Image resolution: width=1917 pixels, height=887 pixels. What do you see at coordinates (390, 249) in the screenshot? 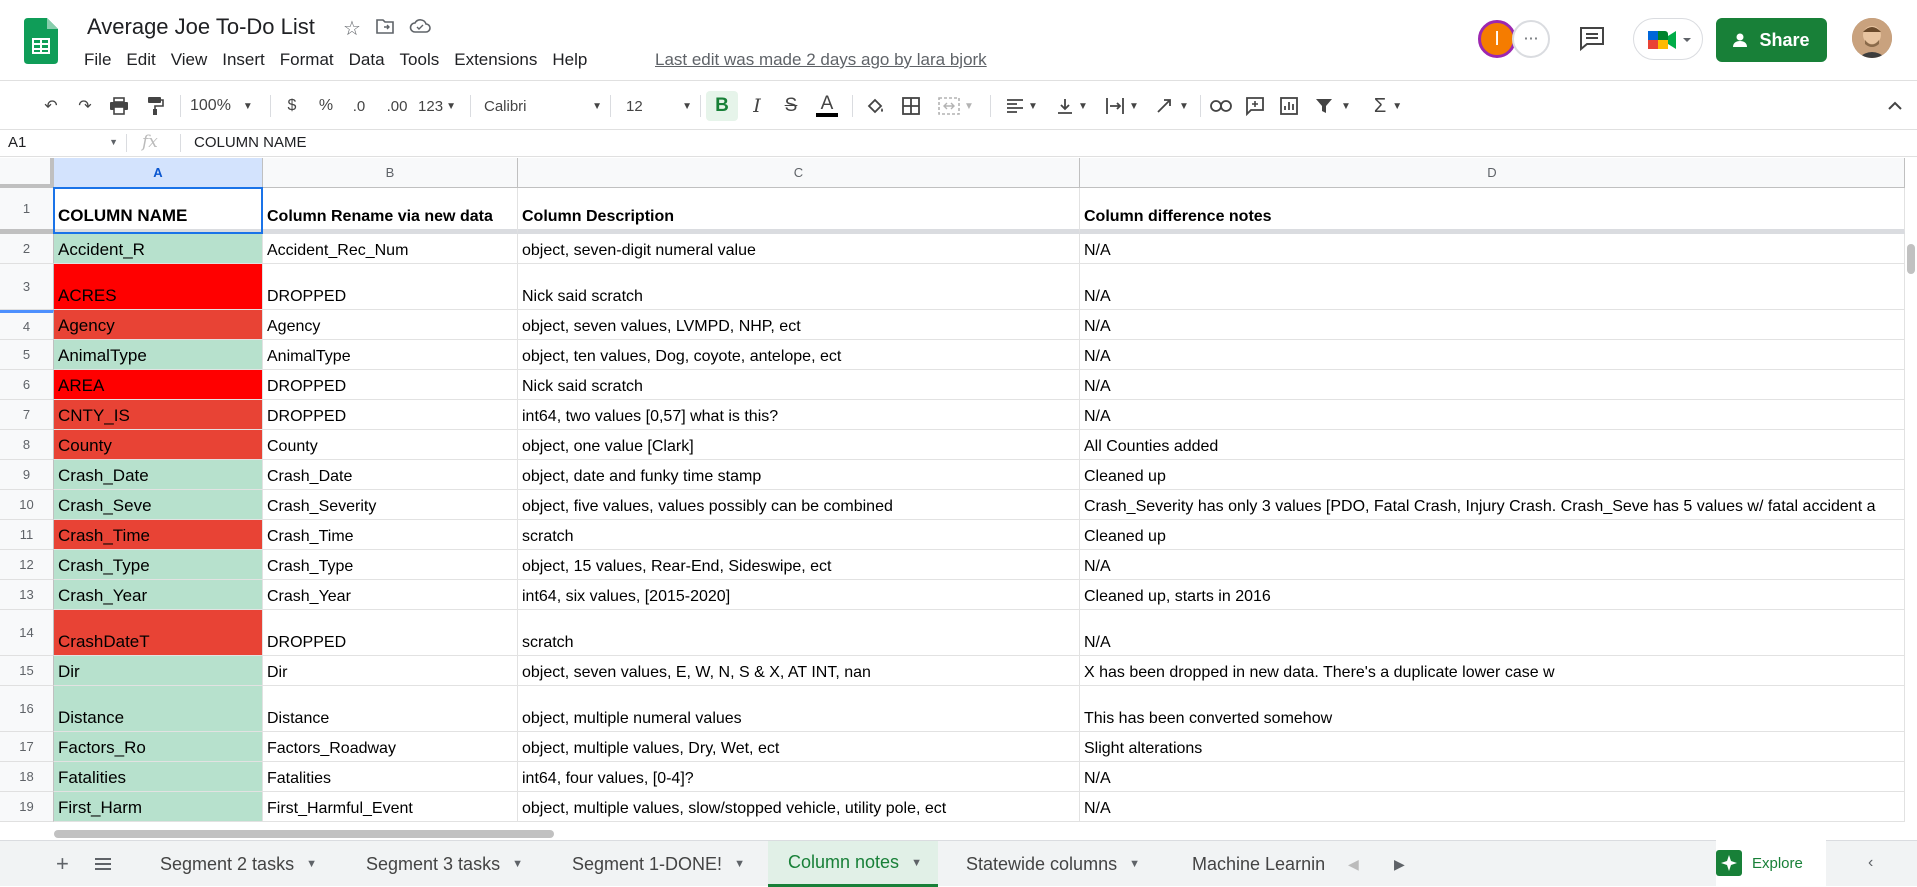
I see `table-cell: Accident_Rec_Num` at bounding box center [390, 249].